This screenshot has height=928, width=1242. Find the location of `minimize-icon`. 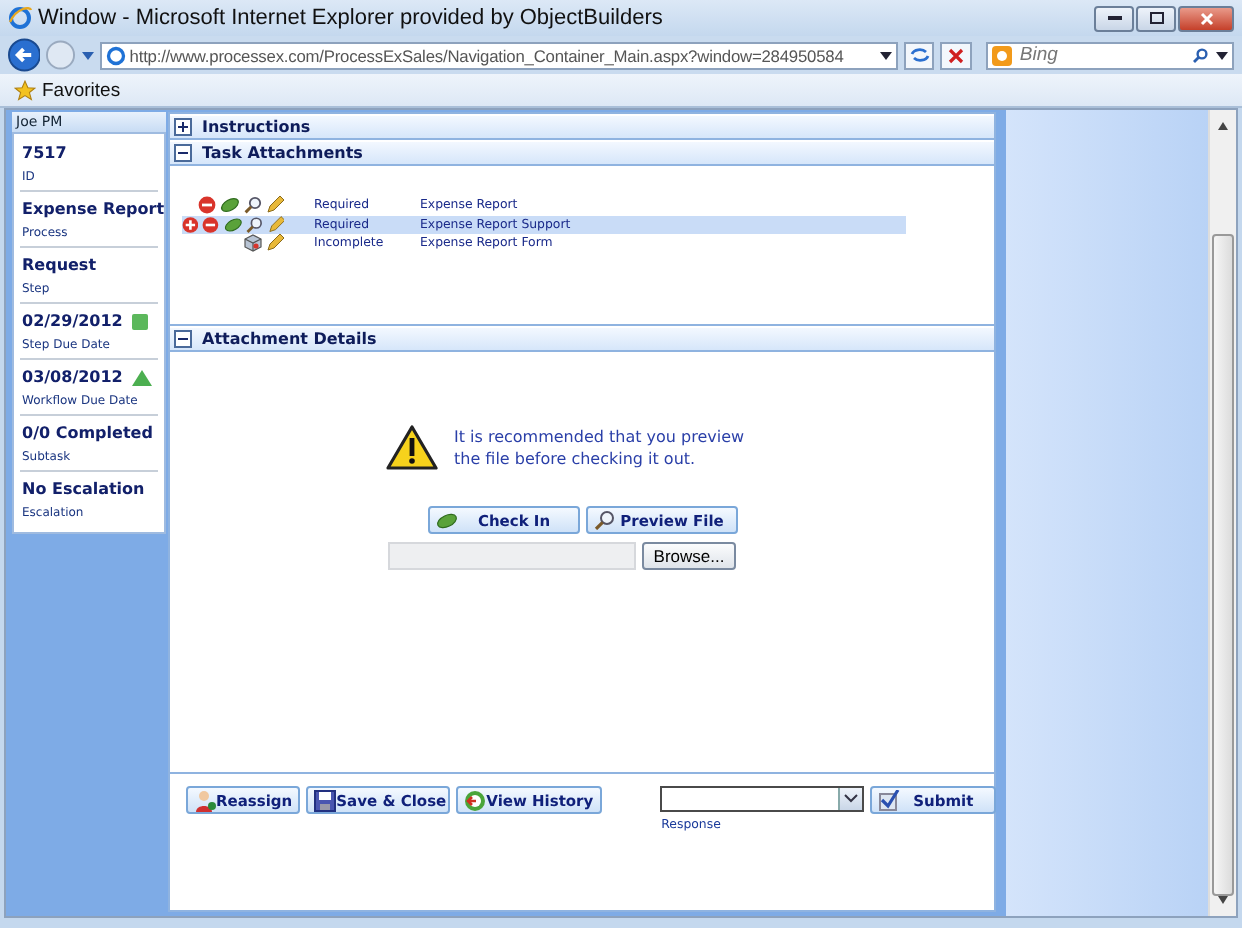

minimize-icon is located at coordinates (1114, 18).